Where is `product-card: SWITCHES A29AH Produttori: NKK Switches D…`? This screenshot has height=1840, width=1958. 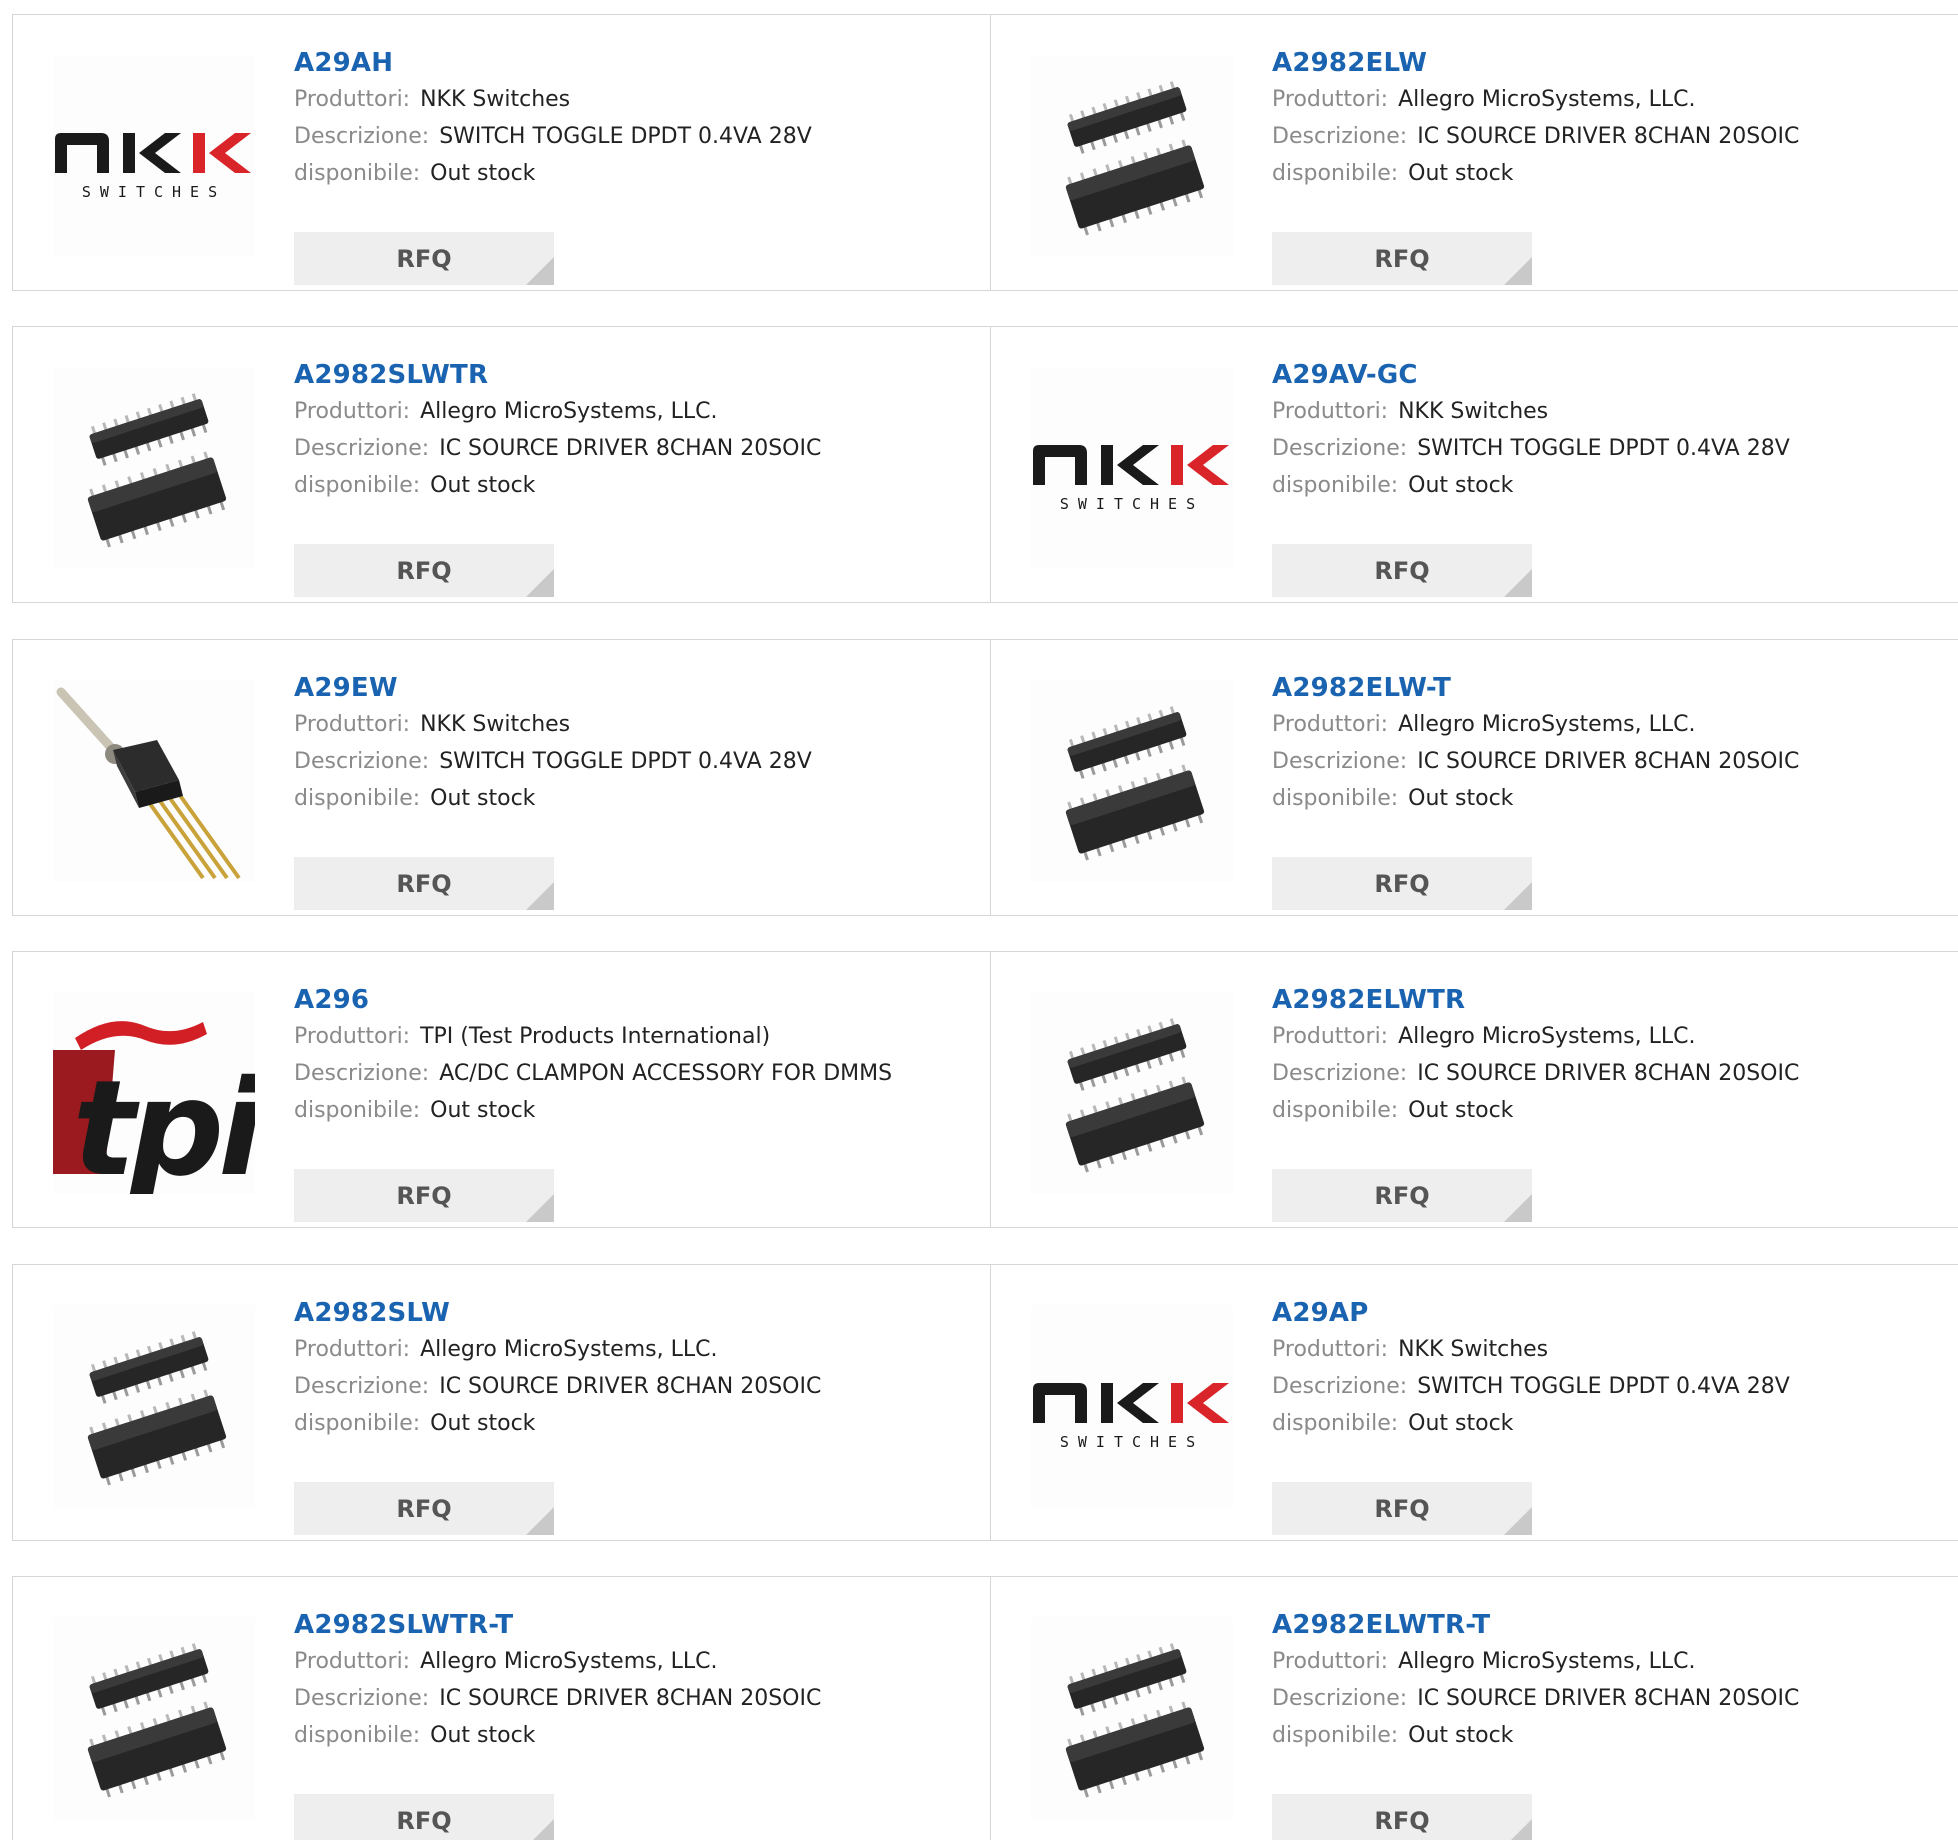 product-card: SWITCHES A29AH Produttori: NKK Switches D… is located at coordinates (502, 152).